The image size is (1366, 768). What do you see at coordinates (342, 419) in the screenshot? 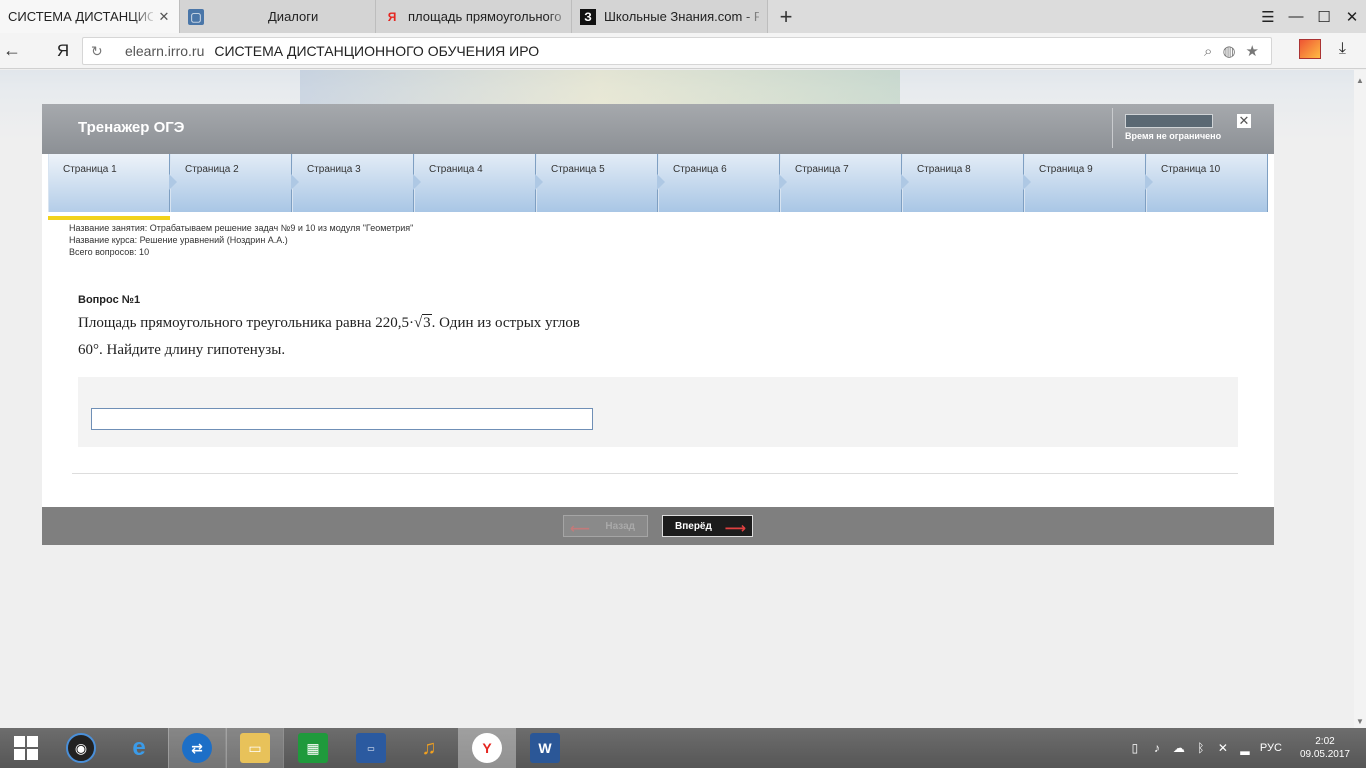
I see `answer-input` at bounding box center [342, 419].